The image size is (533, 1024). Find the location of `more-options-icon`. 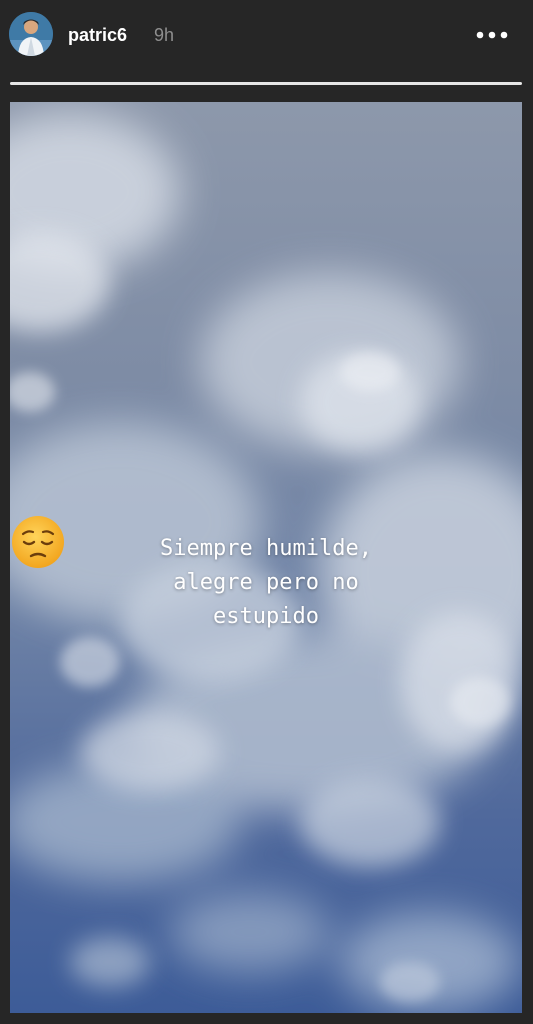

more-options-icon is located at coordinates (492, 35).